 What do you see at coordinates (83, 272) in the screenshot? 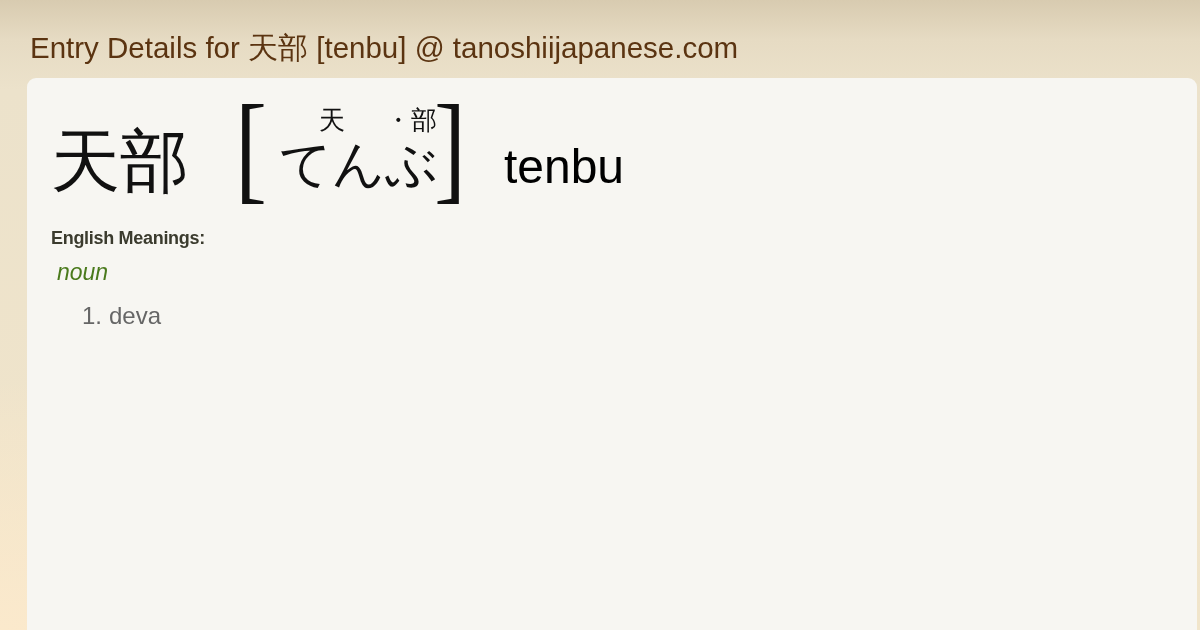
I see `part-of-speech: noun` at bounding box center [83, 272].